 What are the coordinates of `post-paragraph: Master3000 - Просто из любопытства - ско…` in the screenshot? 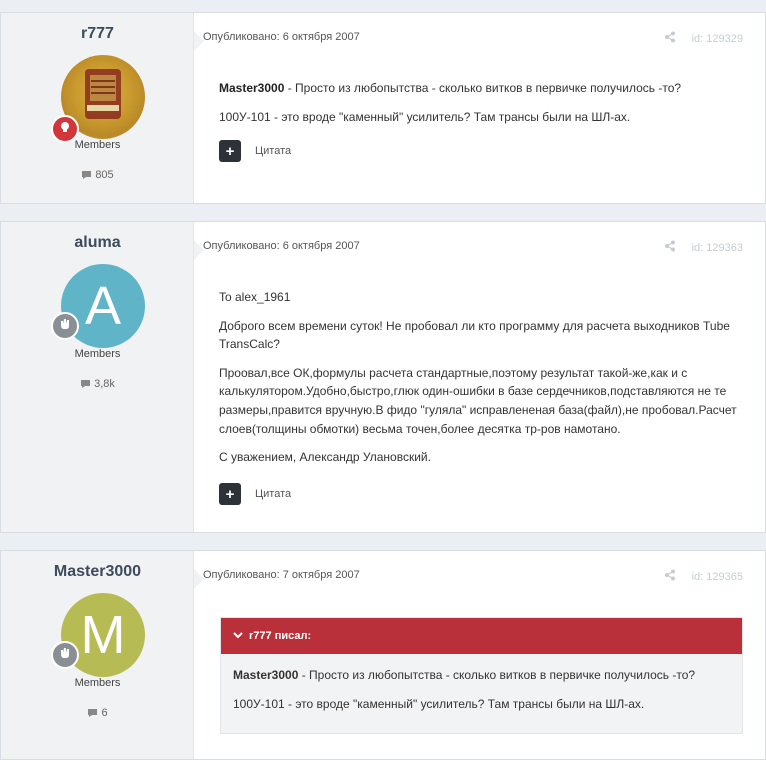 It's located at (481, 88).